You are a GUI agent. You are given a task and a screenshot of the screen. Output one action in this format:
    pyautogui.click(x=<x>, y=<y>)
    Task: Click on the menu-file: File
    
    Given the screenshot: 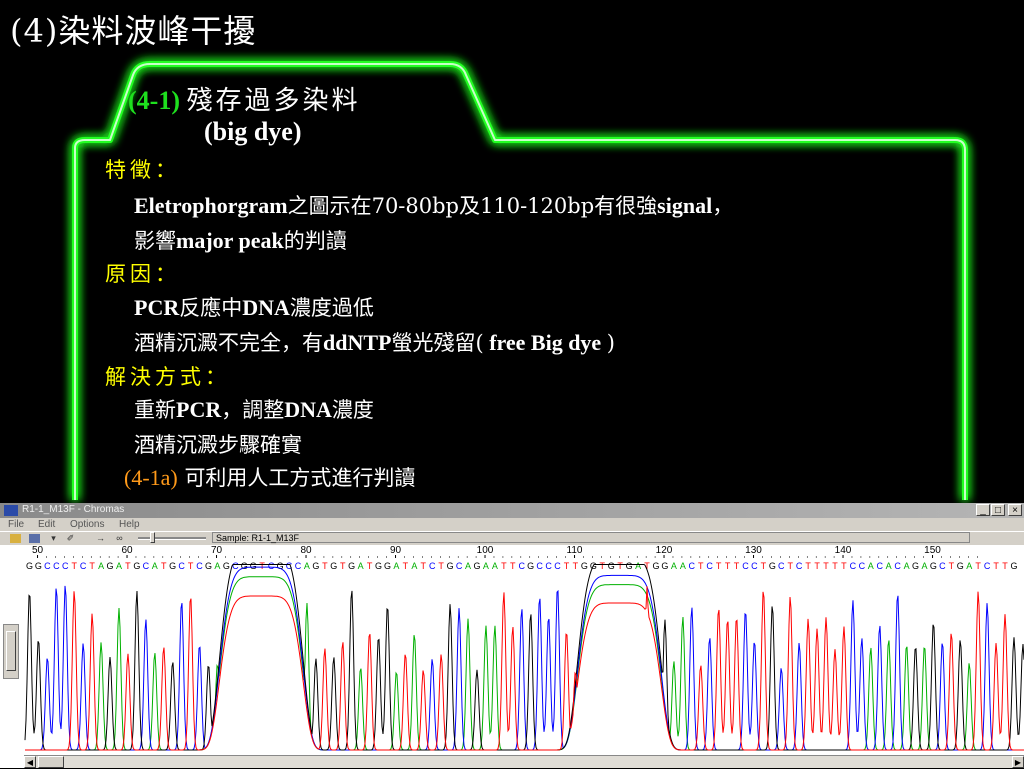 What is the action you would take?
    pyautogui.click(x=16, y=524)
    